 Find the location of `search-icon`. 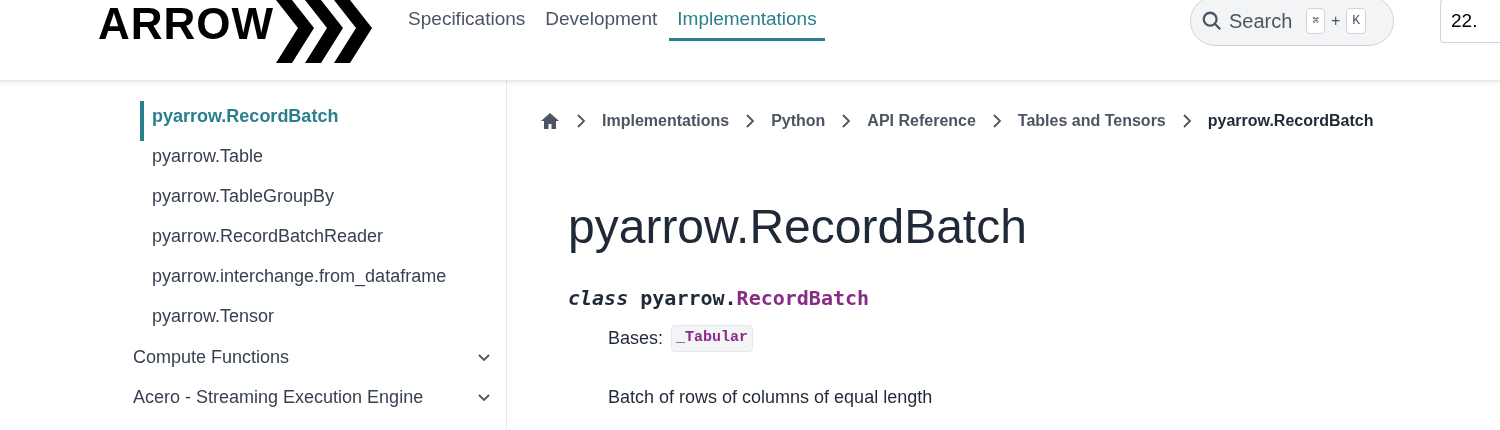

search-icon is located at coordinates (1212, 21).